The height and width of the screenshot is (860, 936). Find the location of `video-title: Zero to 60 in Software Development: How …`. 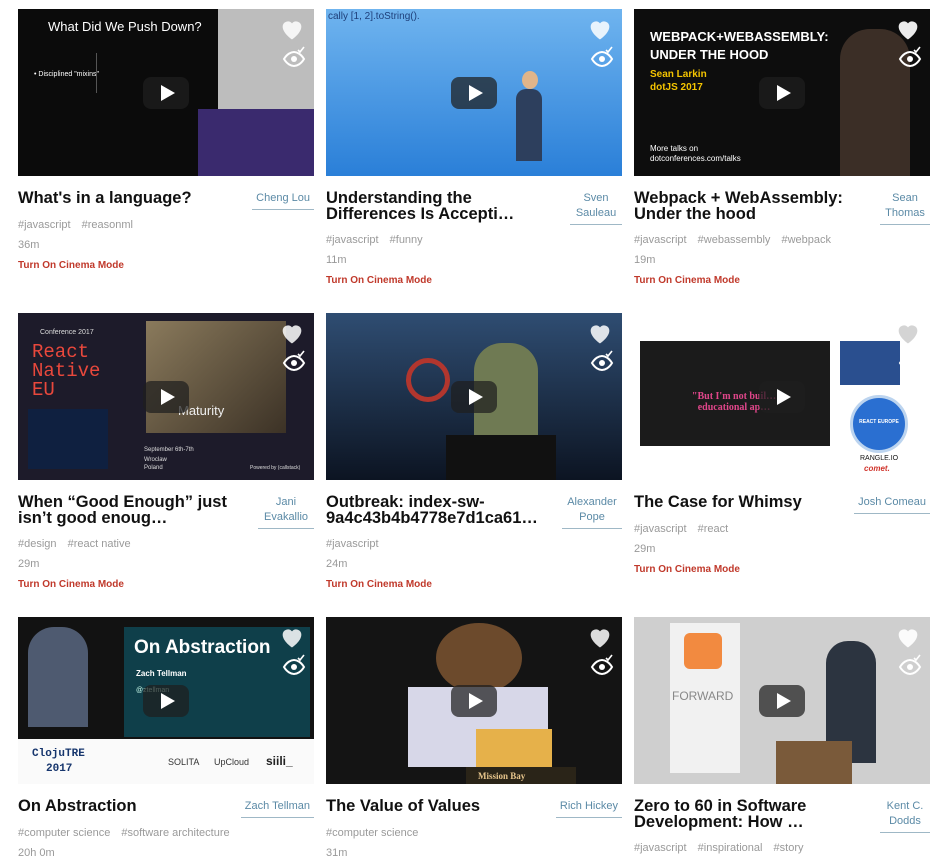

video-title: Zero to 60 in Software Development: How … is located at coordinates (750, 815).